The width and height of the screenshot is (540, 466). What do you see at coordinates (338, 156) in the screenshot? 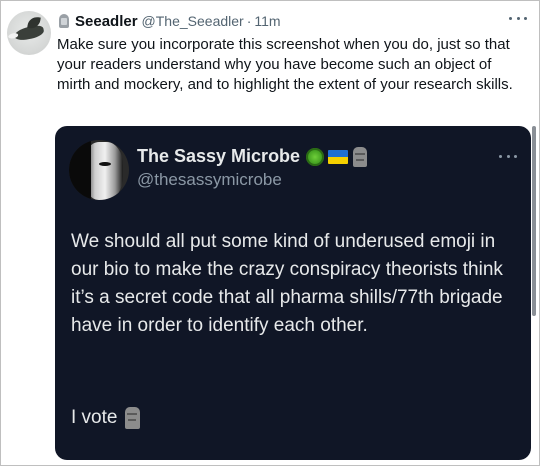
I see `ukraine-flag-icon` at bounding box center [338, 156].